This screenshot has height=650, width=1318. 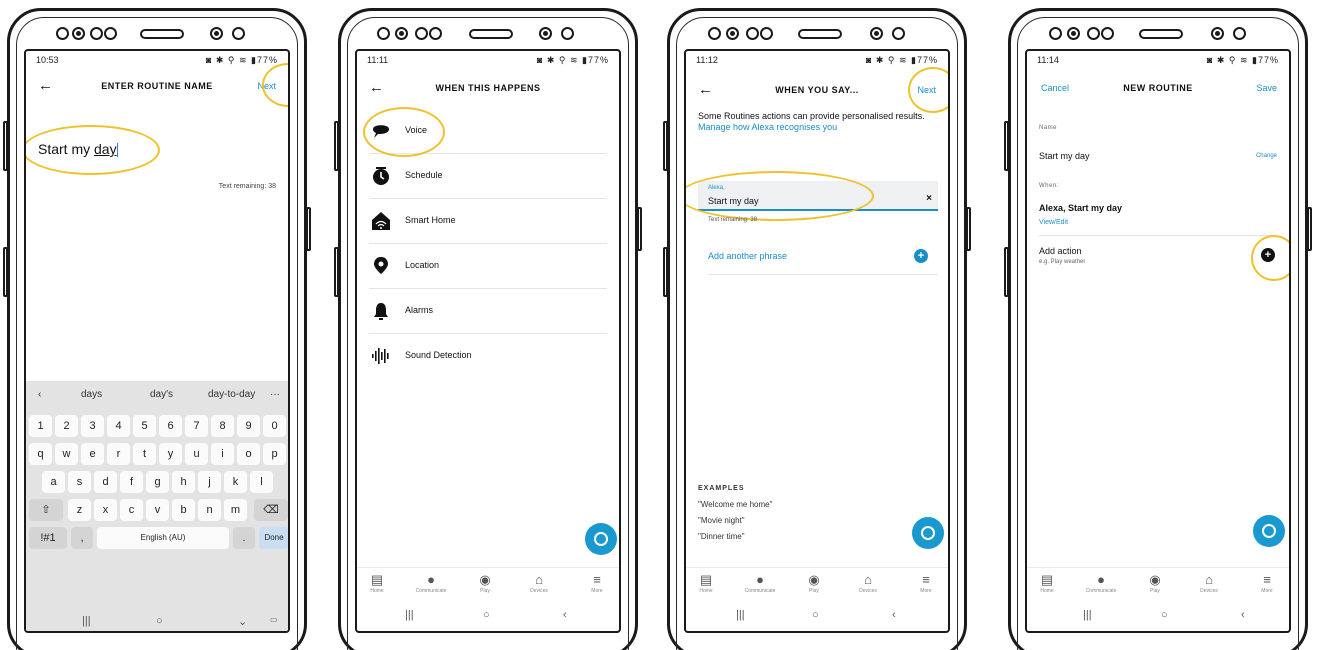 I want to click on period-key: ., so click(x=244, y=538).